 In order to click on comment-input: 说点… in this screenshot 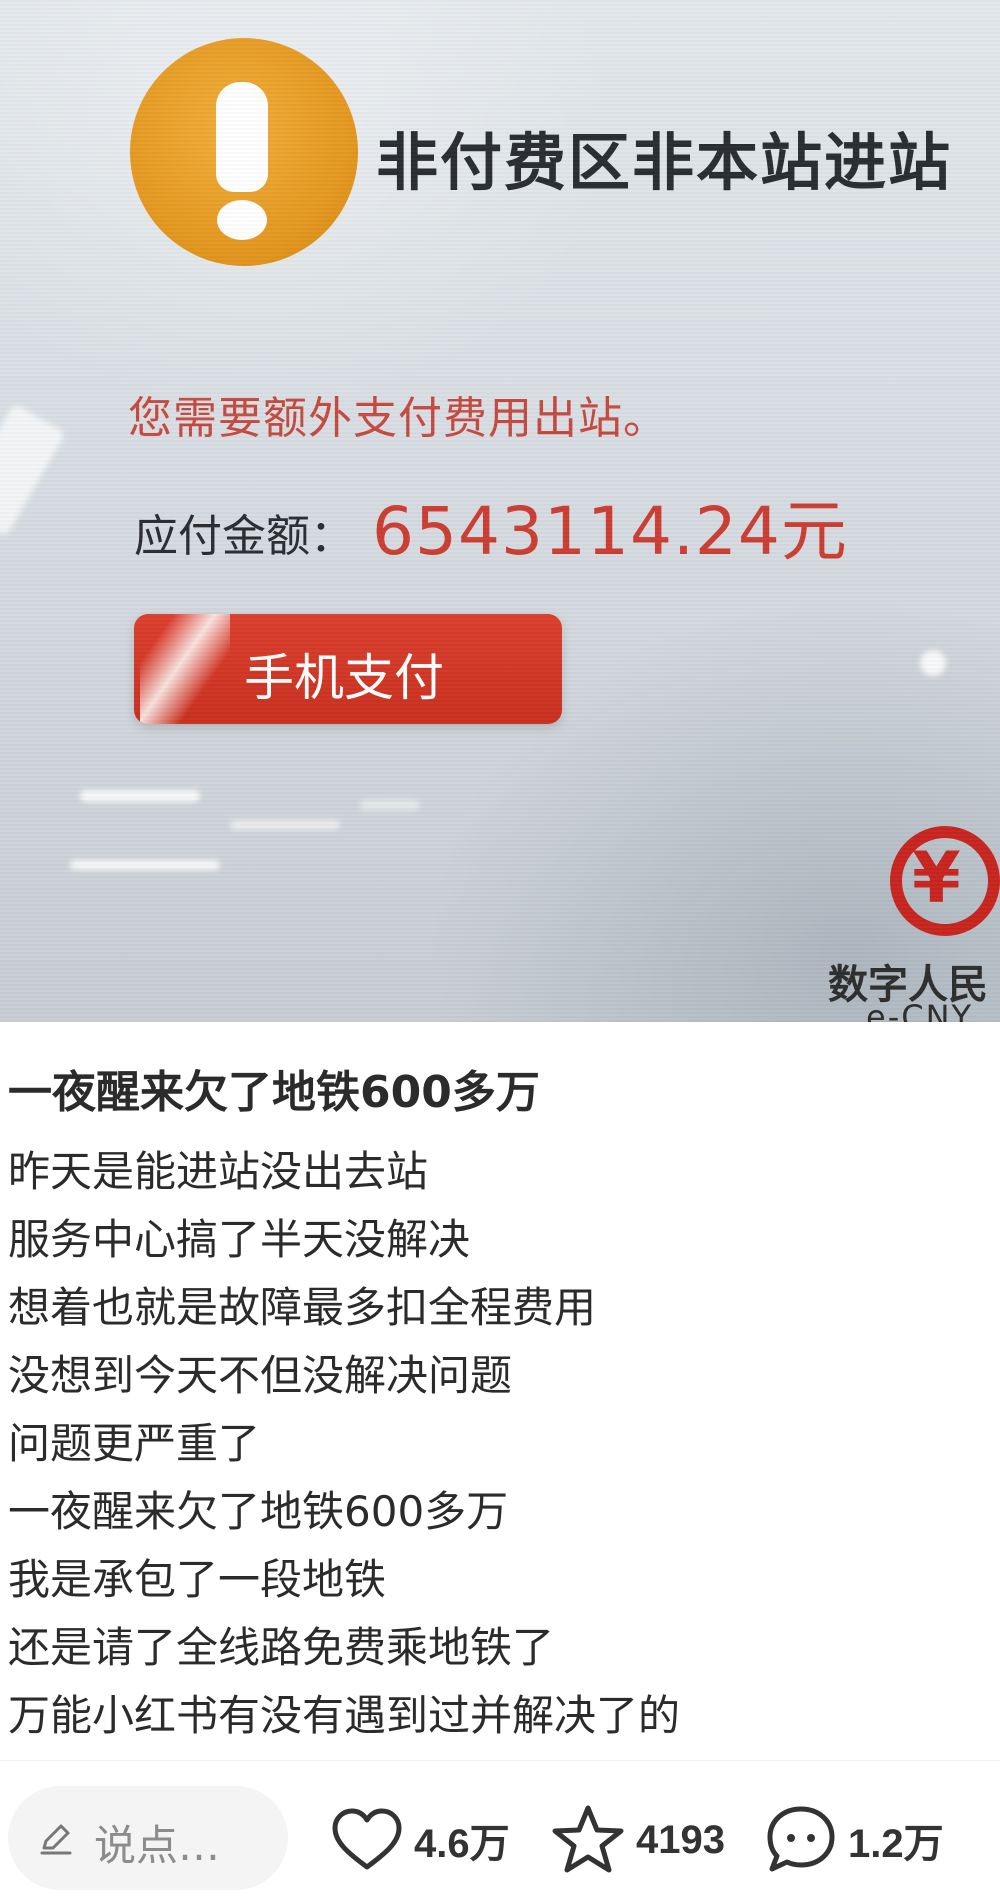, I will do `click(148, 1838)`.